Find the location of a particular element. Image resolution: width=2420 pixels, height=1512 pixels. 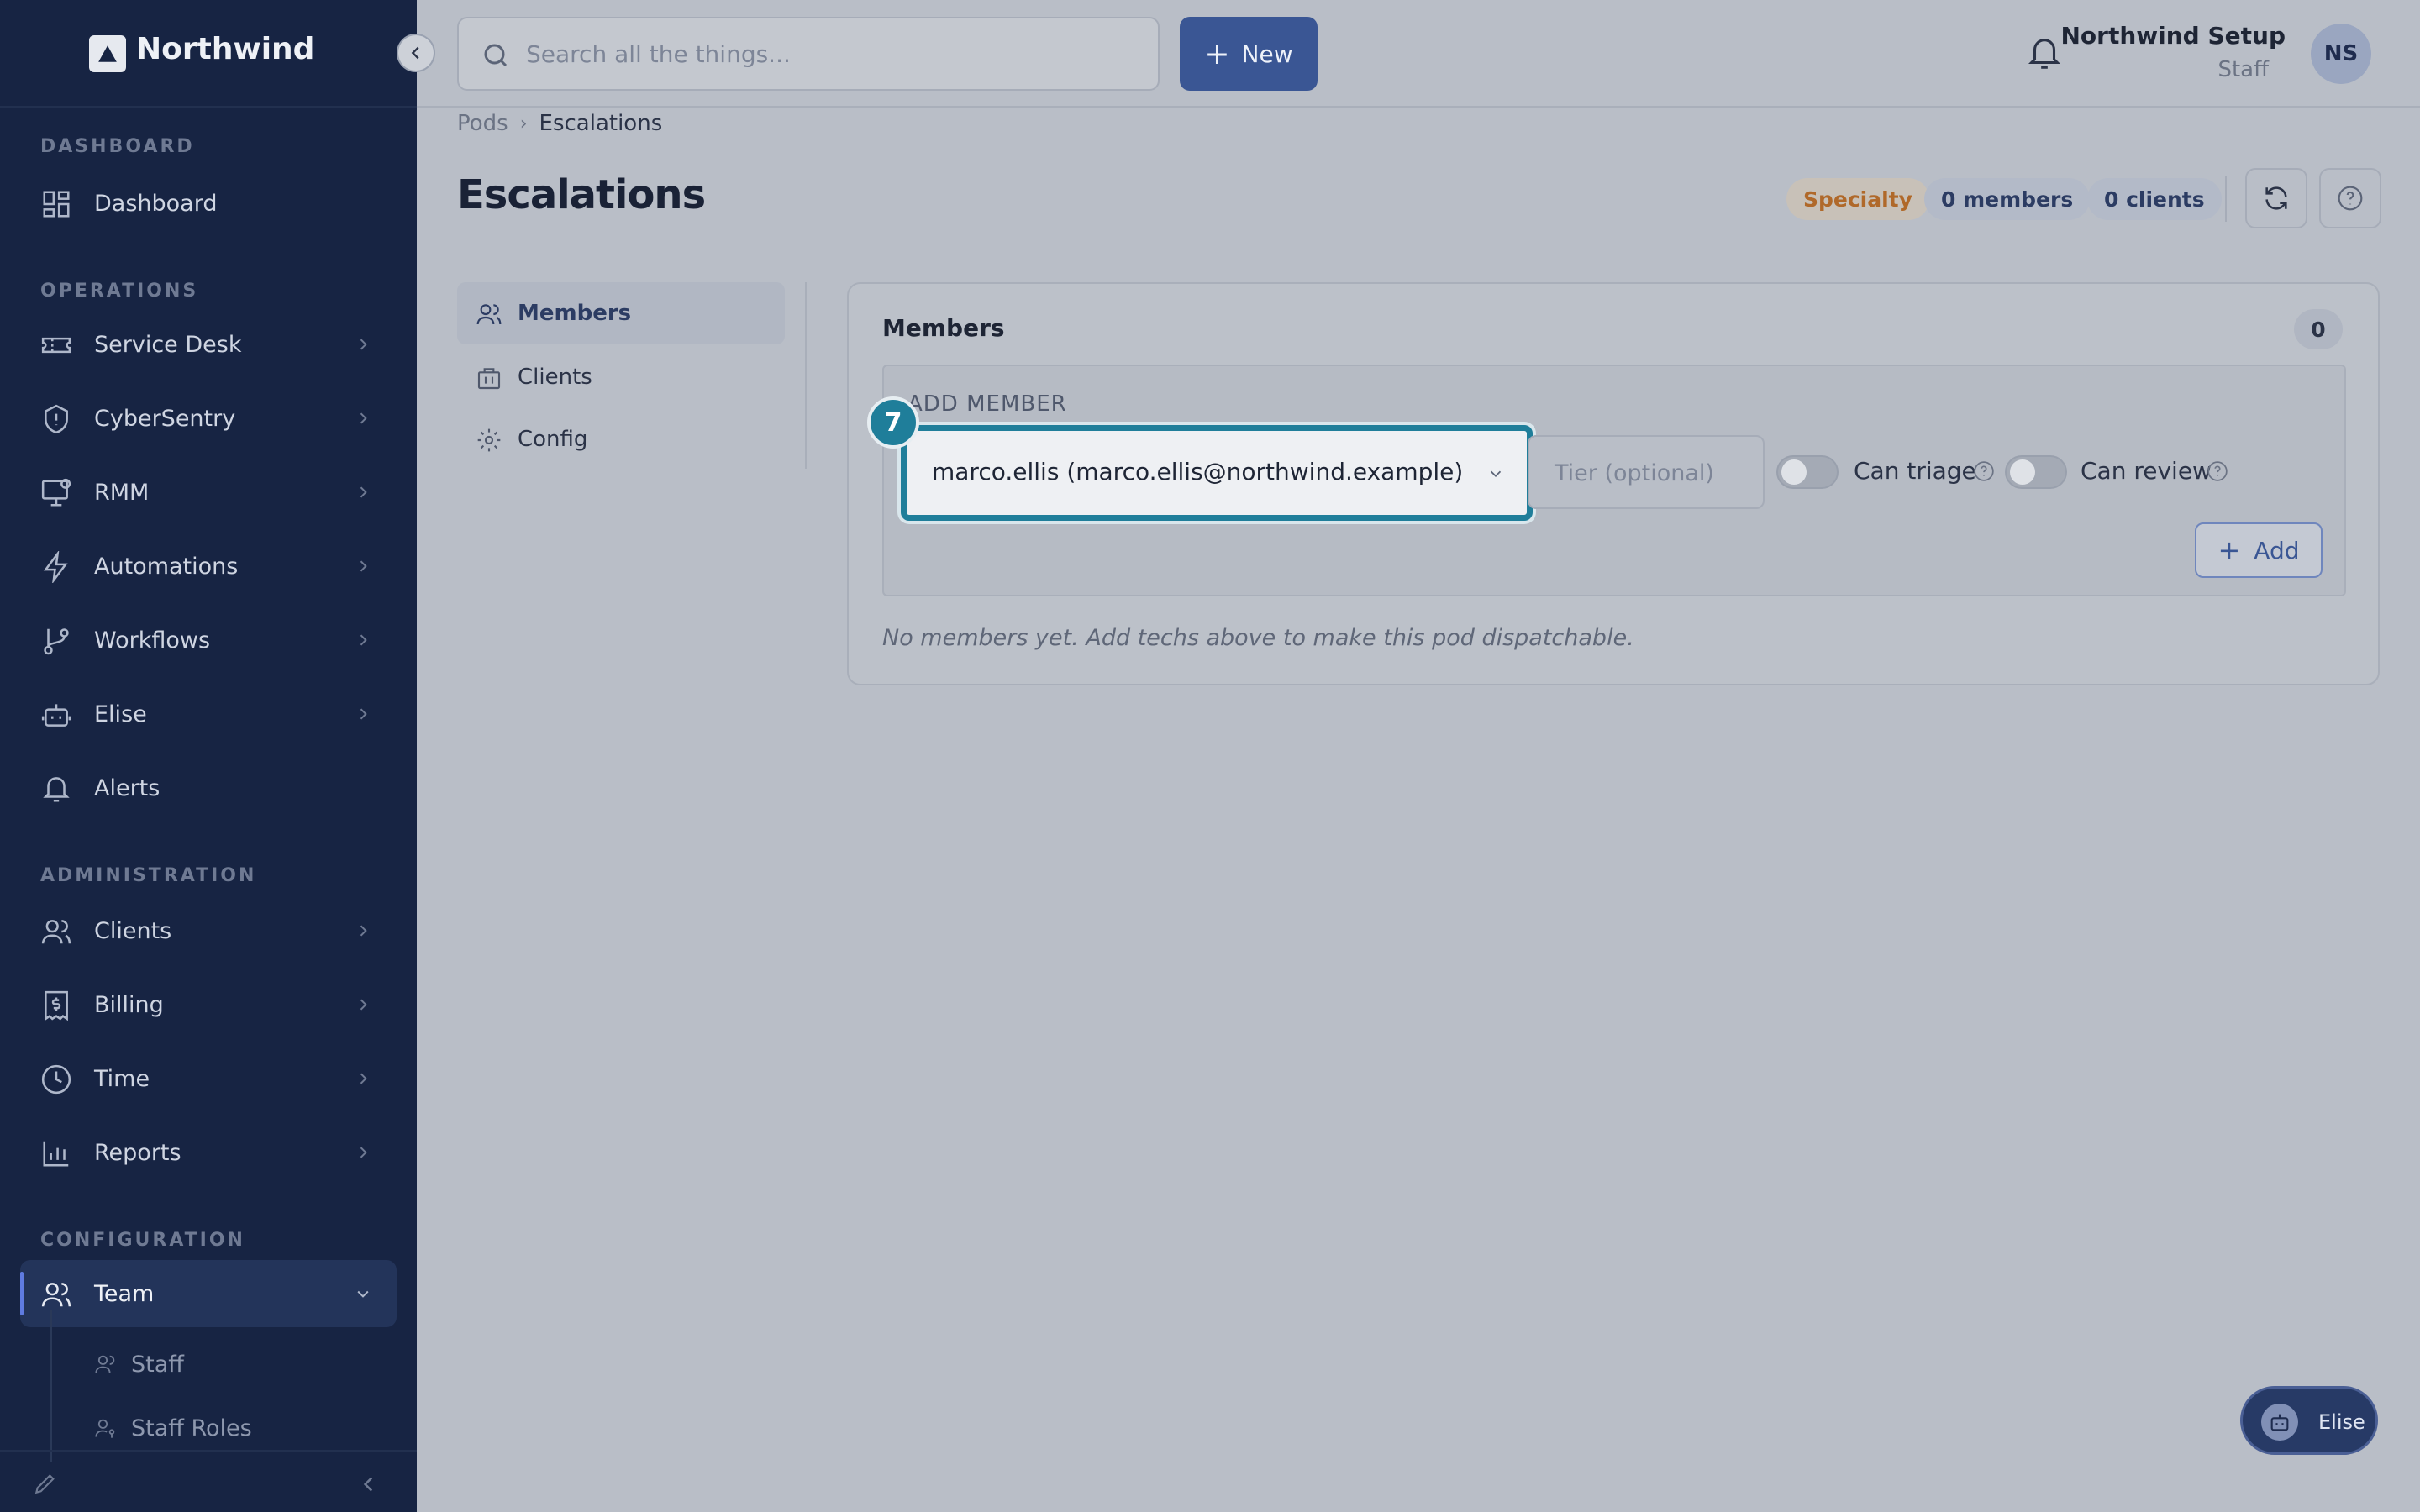

tab-members: Members is located at coordinates (621, 313).